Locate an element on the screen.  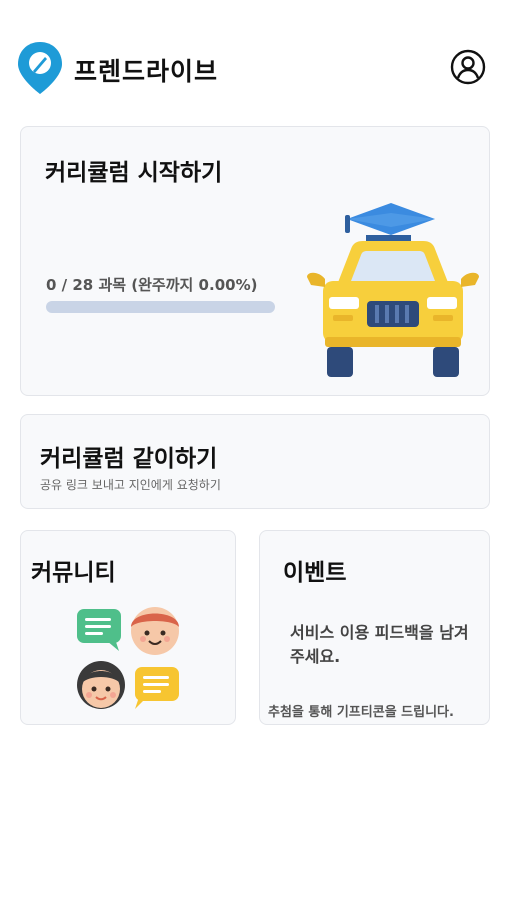
curriculum-together-subtitle: 공유 링크 보내고 지인에게 요청하기 is located at coordinates (130, 485).